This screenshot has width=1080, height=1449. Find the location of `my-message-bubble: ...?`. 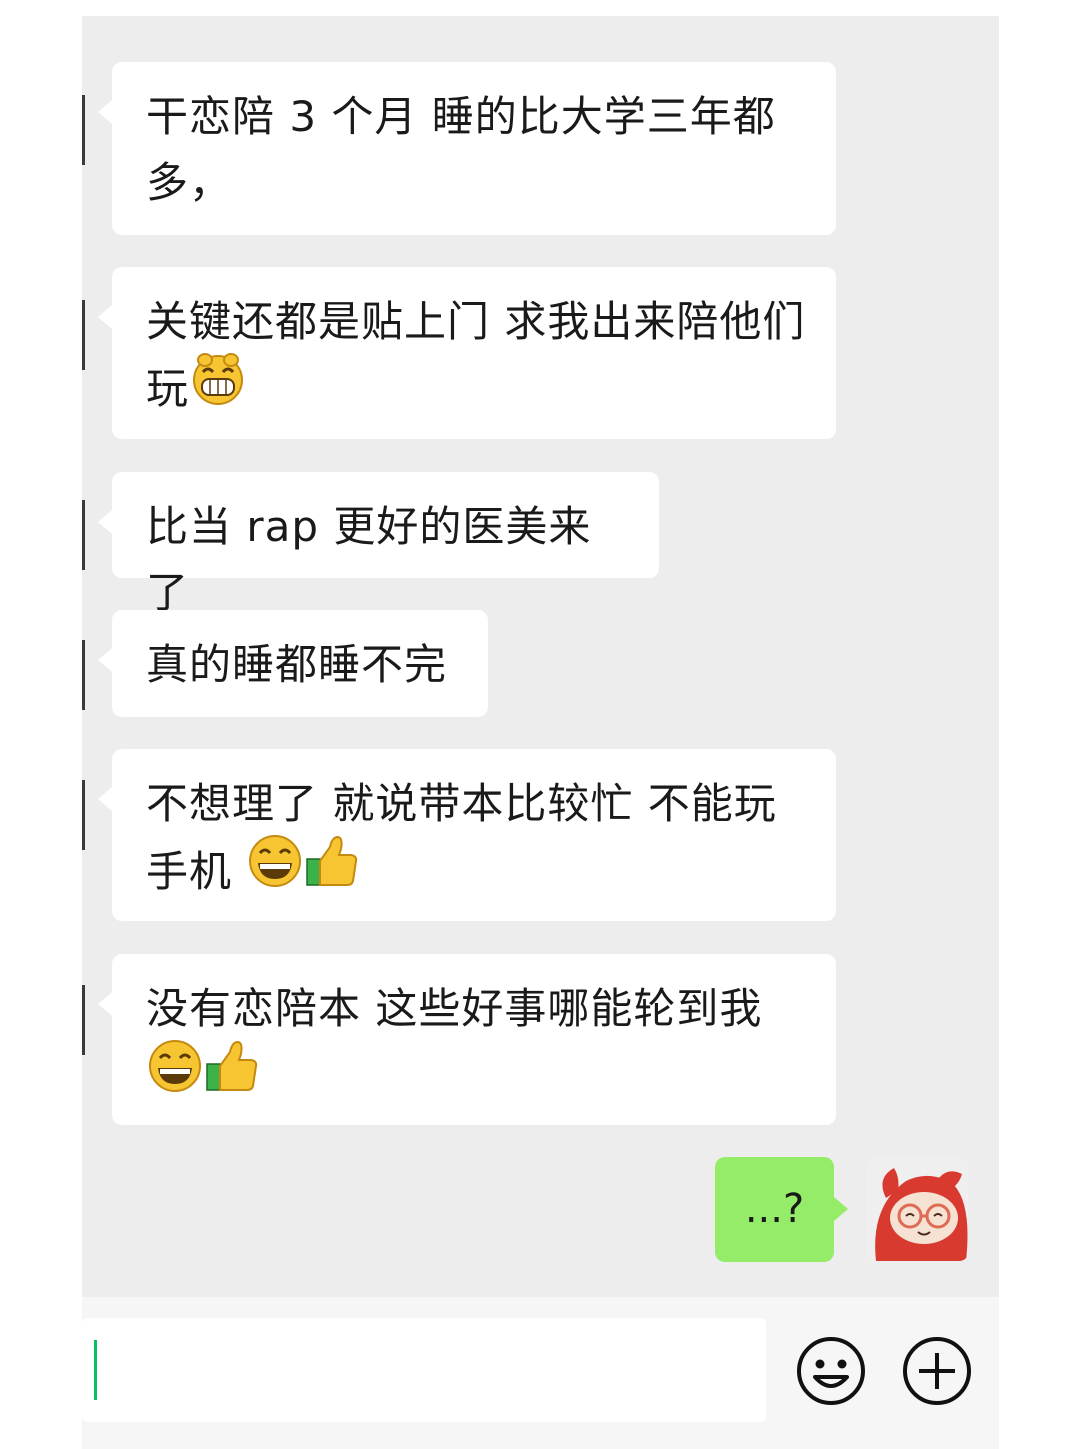

my-message-bubble: ...? is located at coordinates (781, 1209).